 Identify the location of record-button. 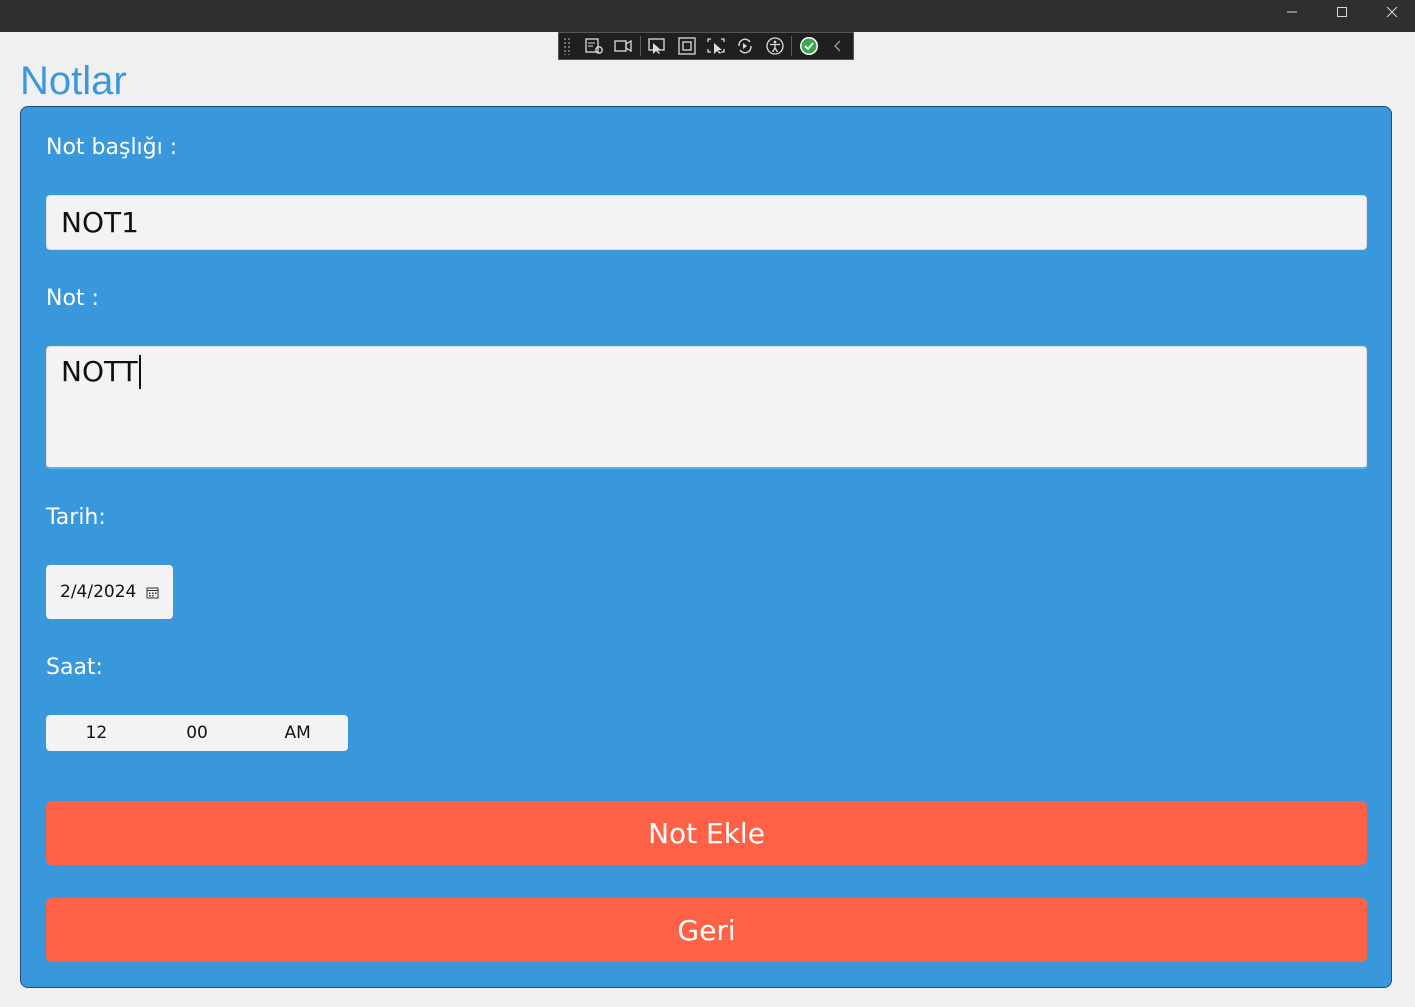
(622, 46).